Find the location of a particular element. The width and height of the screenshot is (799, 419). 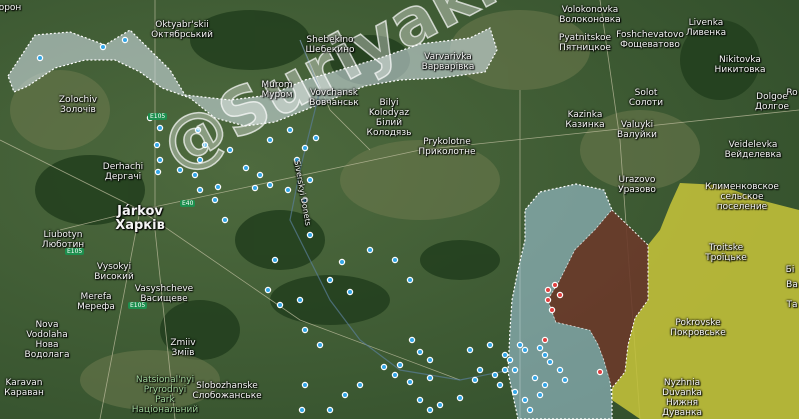

place-label-zolochiv: Zolochiv Золочів is located at coordinates (78, 105).